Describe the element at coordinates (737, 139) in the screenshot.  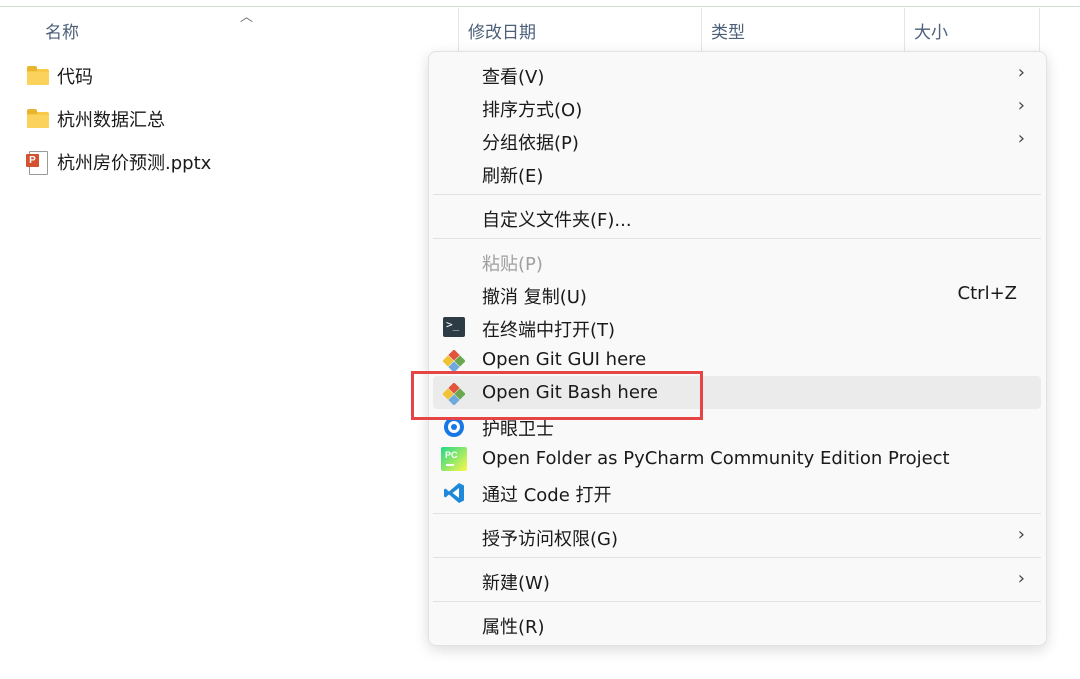
I see `menu-item-group-by: 分组依据(P) ›` at that location.